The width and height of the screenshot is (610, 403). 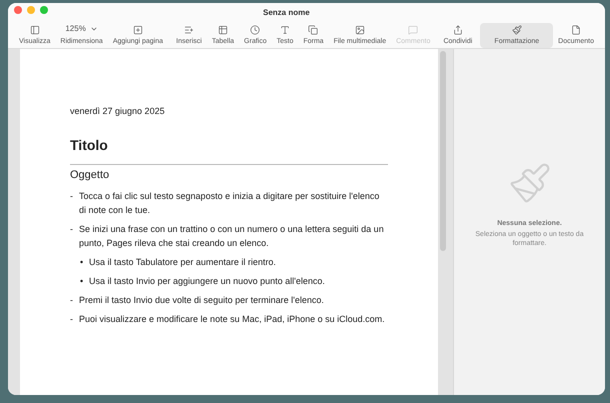 I want to click on window-title: Senza nome, so click(x=286, y=13).